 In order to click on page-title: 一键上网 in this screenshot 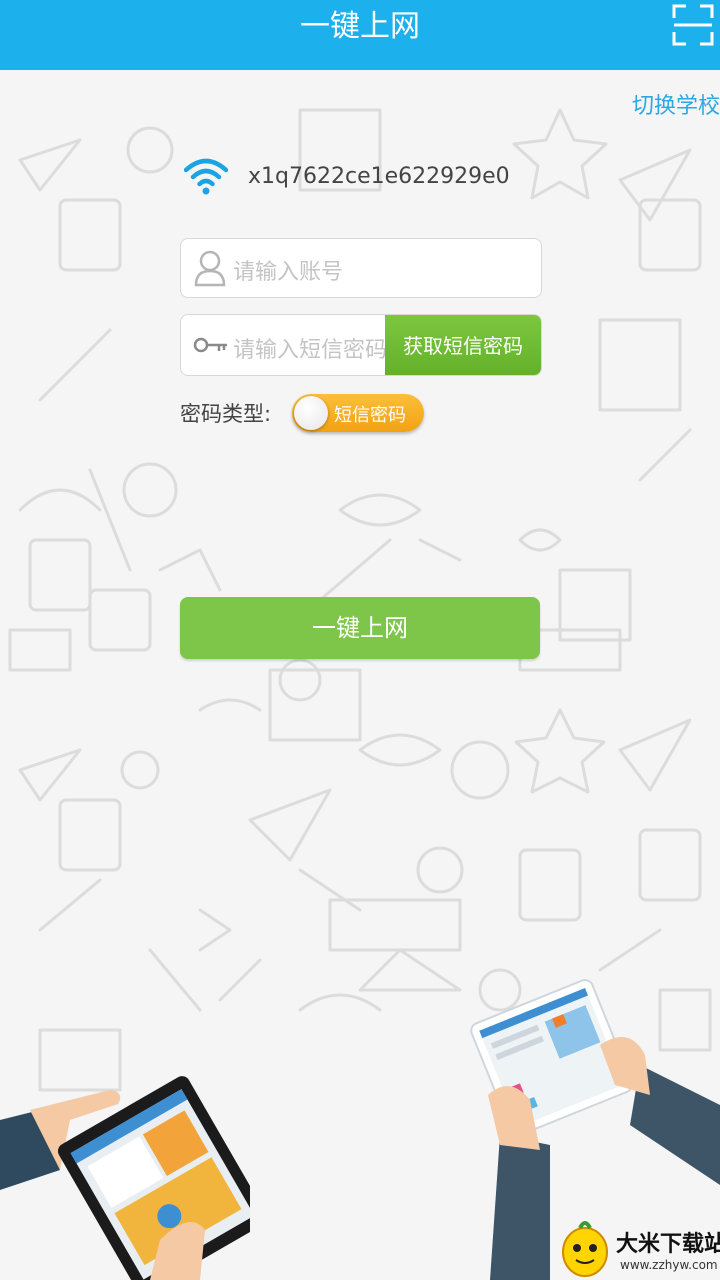, I will do `click(360, 26)`.